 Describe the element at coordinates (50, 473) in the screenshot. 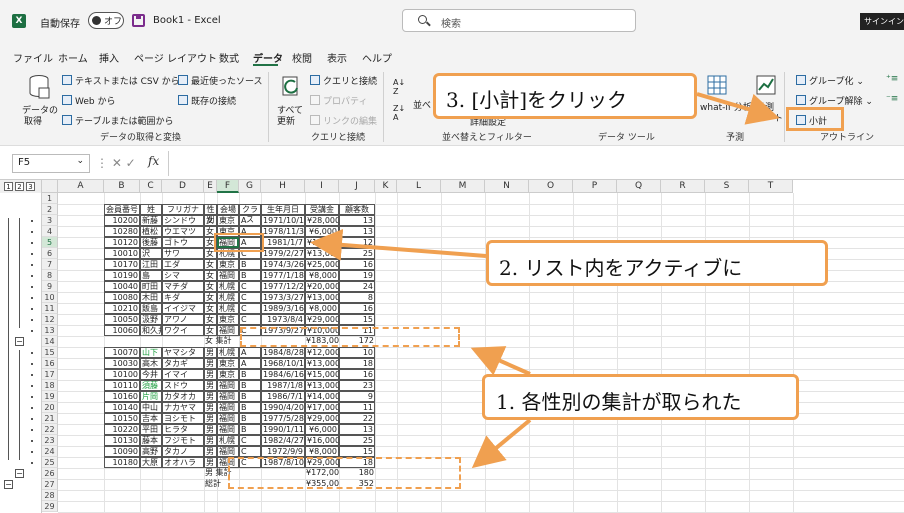

I see `row-header-26: 26` at that location.